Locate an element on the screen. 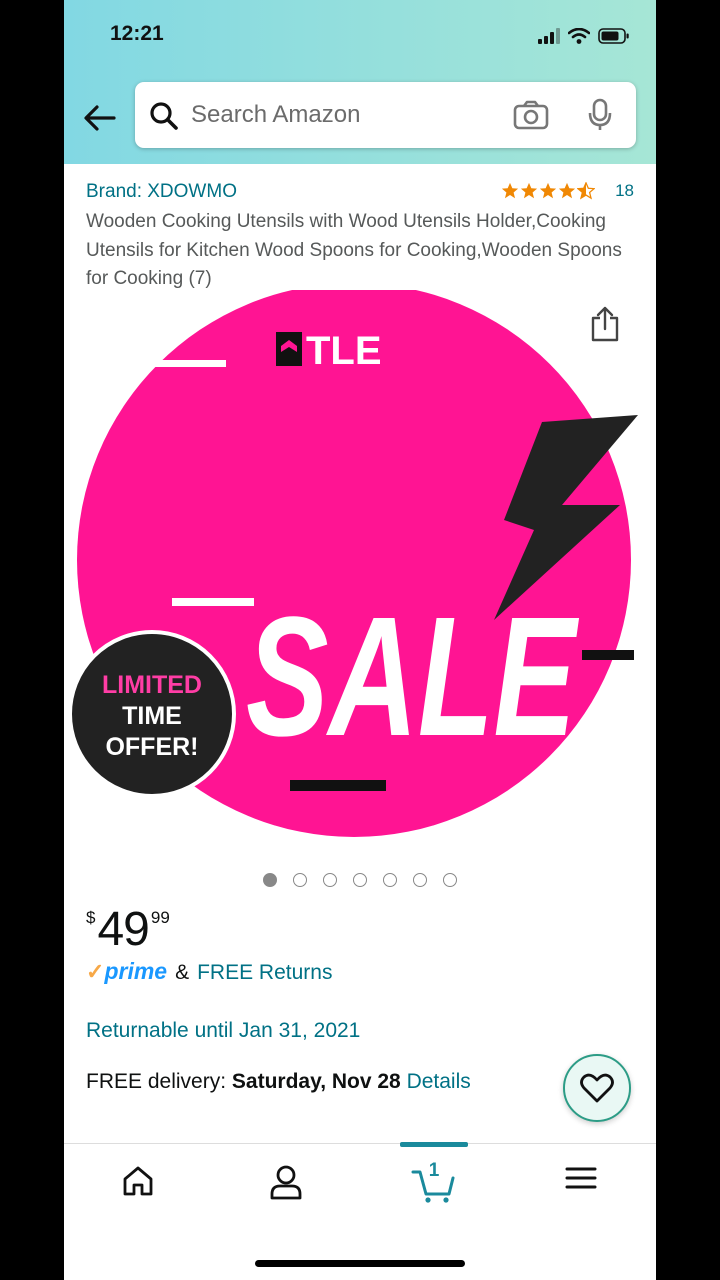 The image size is (720, 1280). delivery-info: FREE delivery: Saturday, Nov 28 Details is located at coordinates (278, 1082).